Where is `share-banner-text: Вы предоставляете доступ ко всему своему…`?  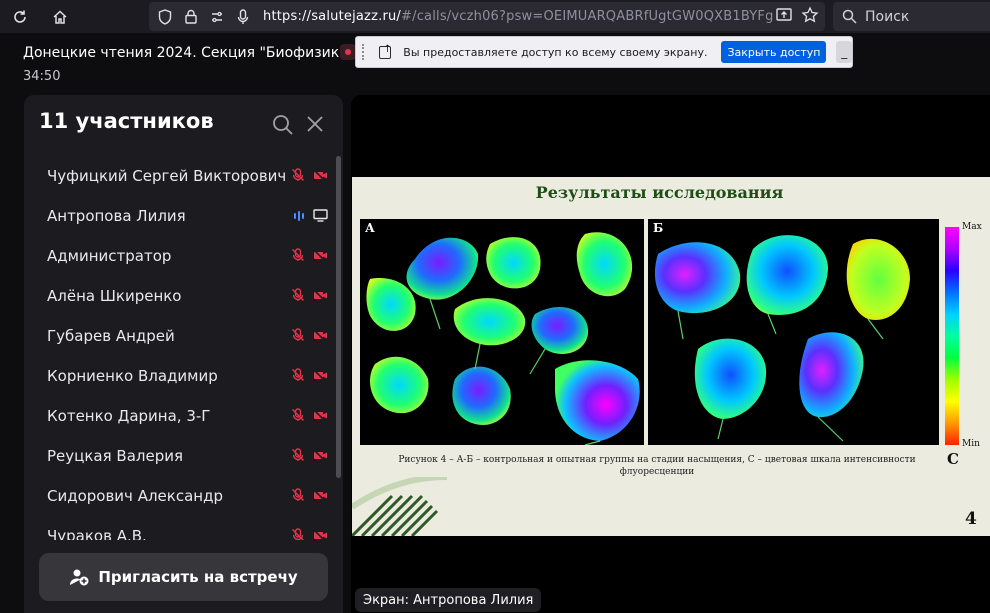
share-banner-text: Вы предоставляете доступ ко всему своему… is located at coordinates (555, 52).